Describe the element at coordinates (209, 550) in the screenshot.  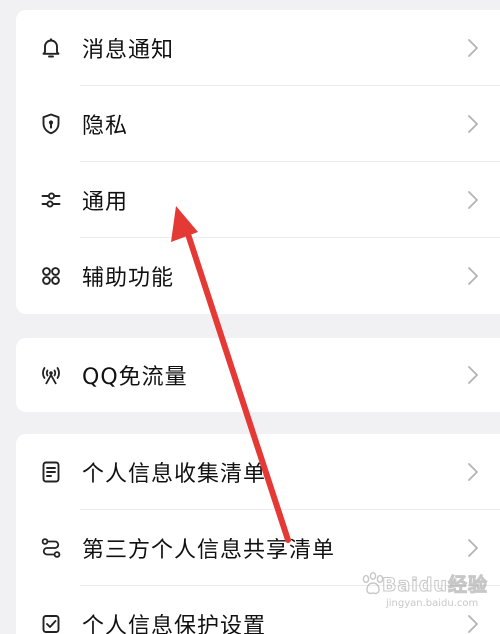
I see `row-label: 第三方个人信息共享清单` at that location.